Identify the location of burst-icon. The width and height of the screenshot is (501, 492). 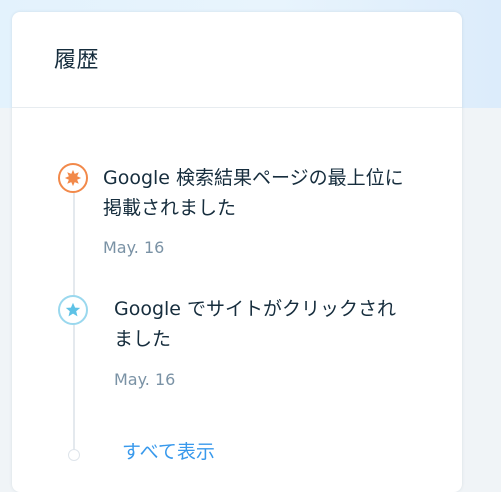
(73, 178).